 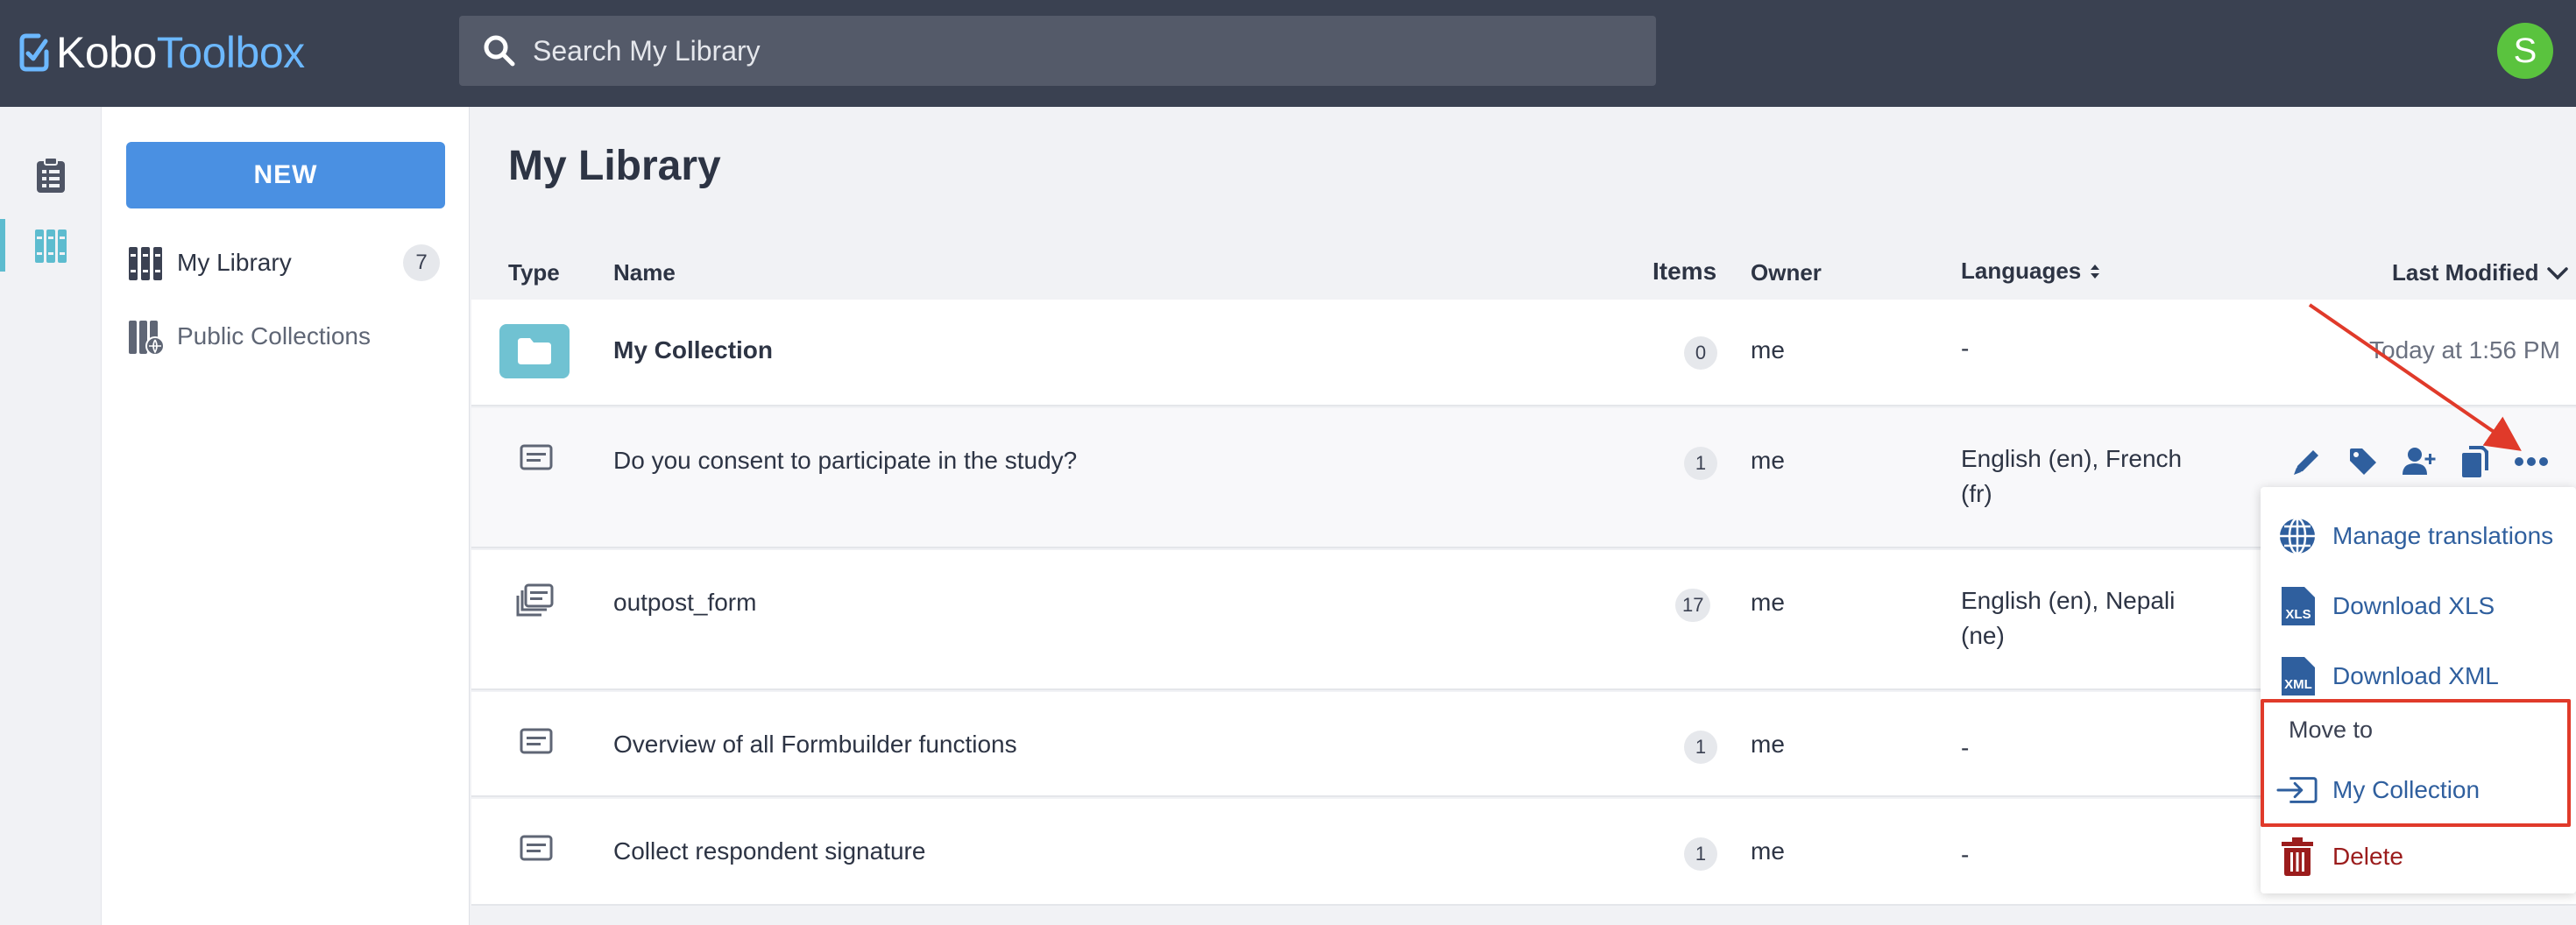 What do you see at coordinates (614, 166) in the screenshot?
I see `page-title: My Library` at bounding box center [614, 166].